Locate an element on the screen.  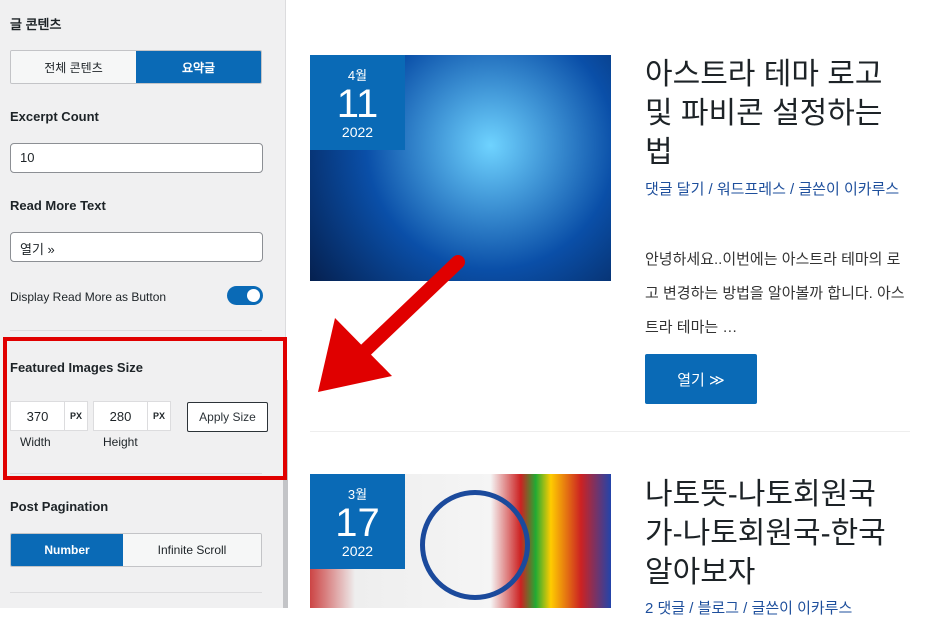
red-arrow-icon is located at coordinates (391, 323).